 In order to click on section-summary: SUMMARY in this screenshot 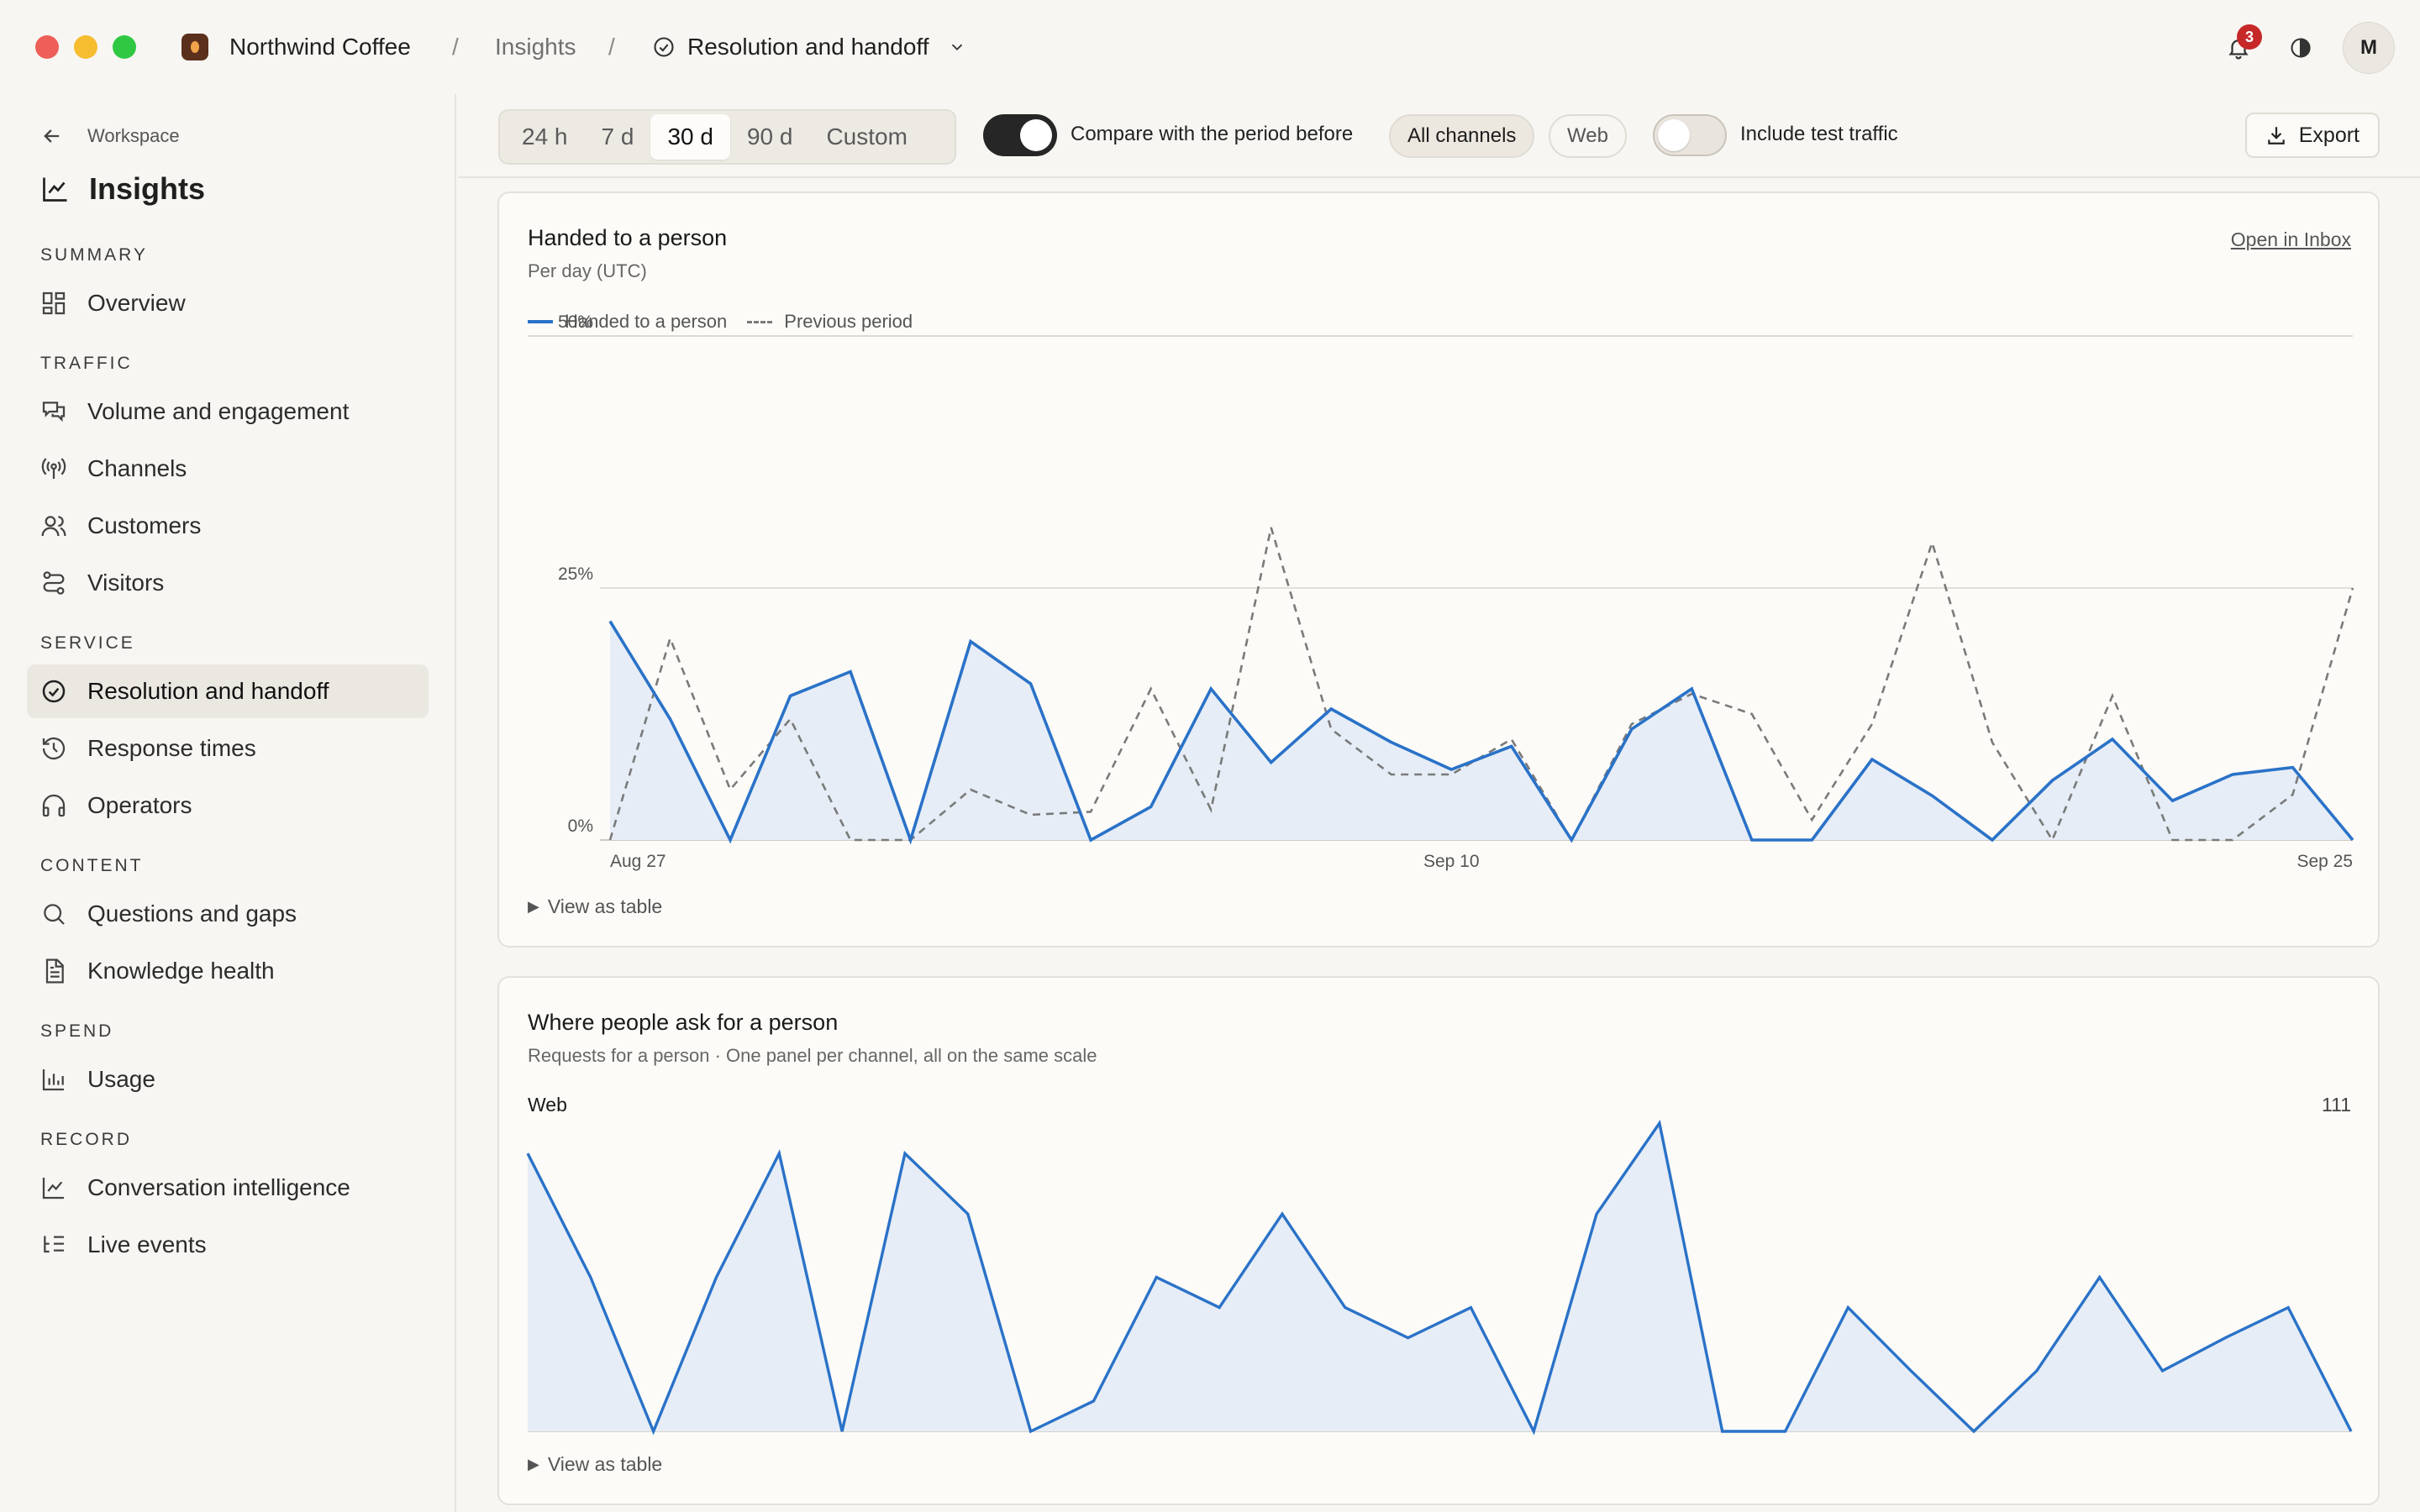, I will do `click(94, 255)`.